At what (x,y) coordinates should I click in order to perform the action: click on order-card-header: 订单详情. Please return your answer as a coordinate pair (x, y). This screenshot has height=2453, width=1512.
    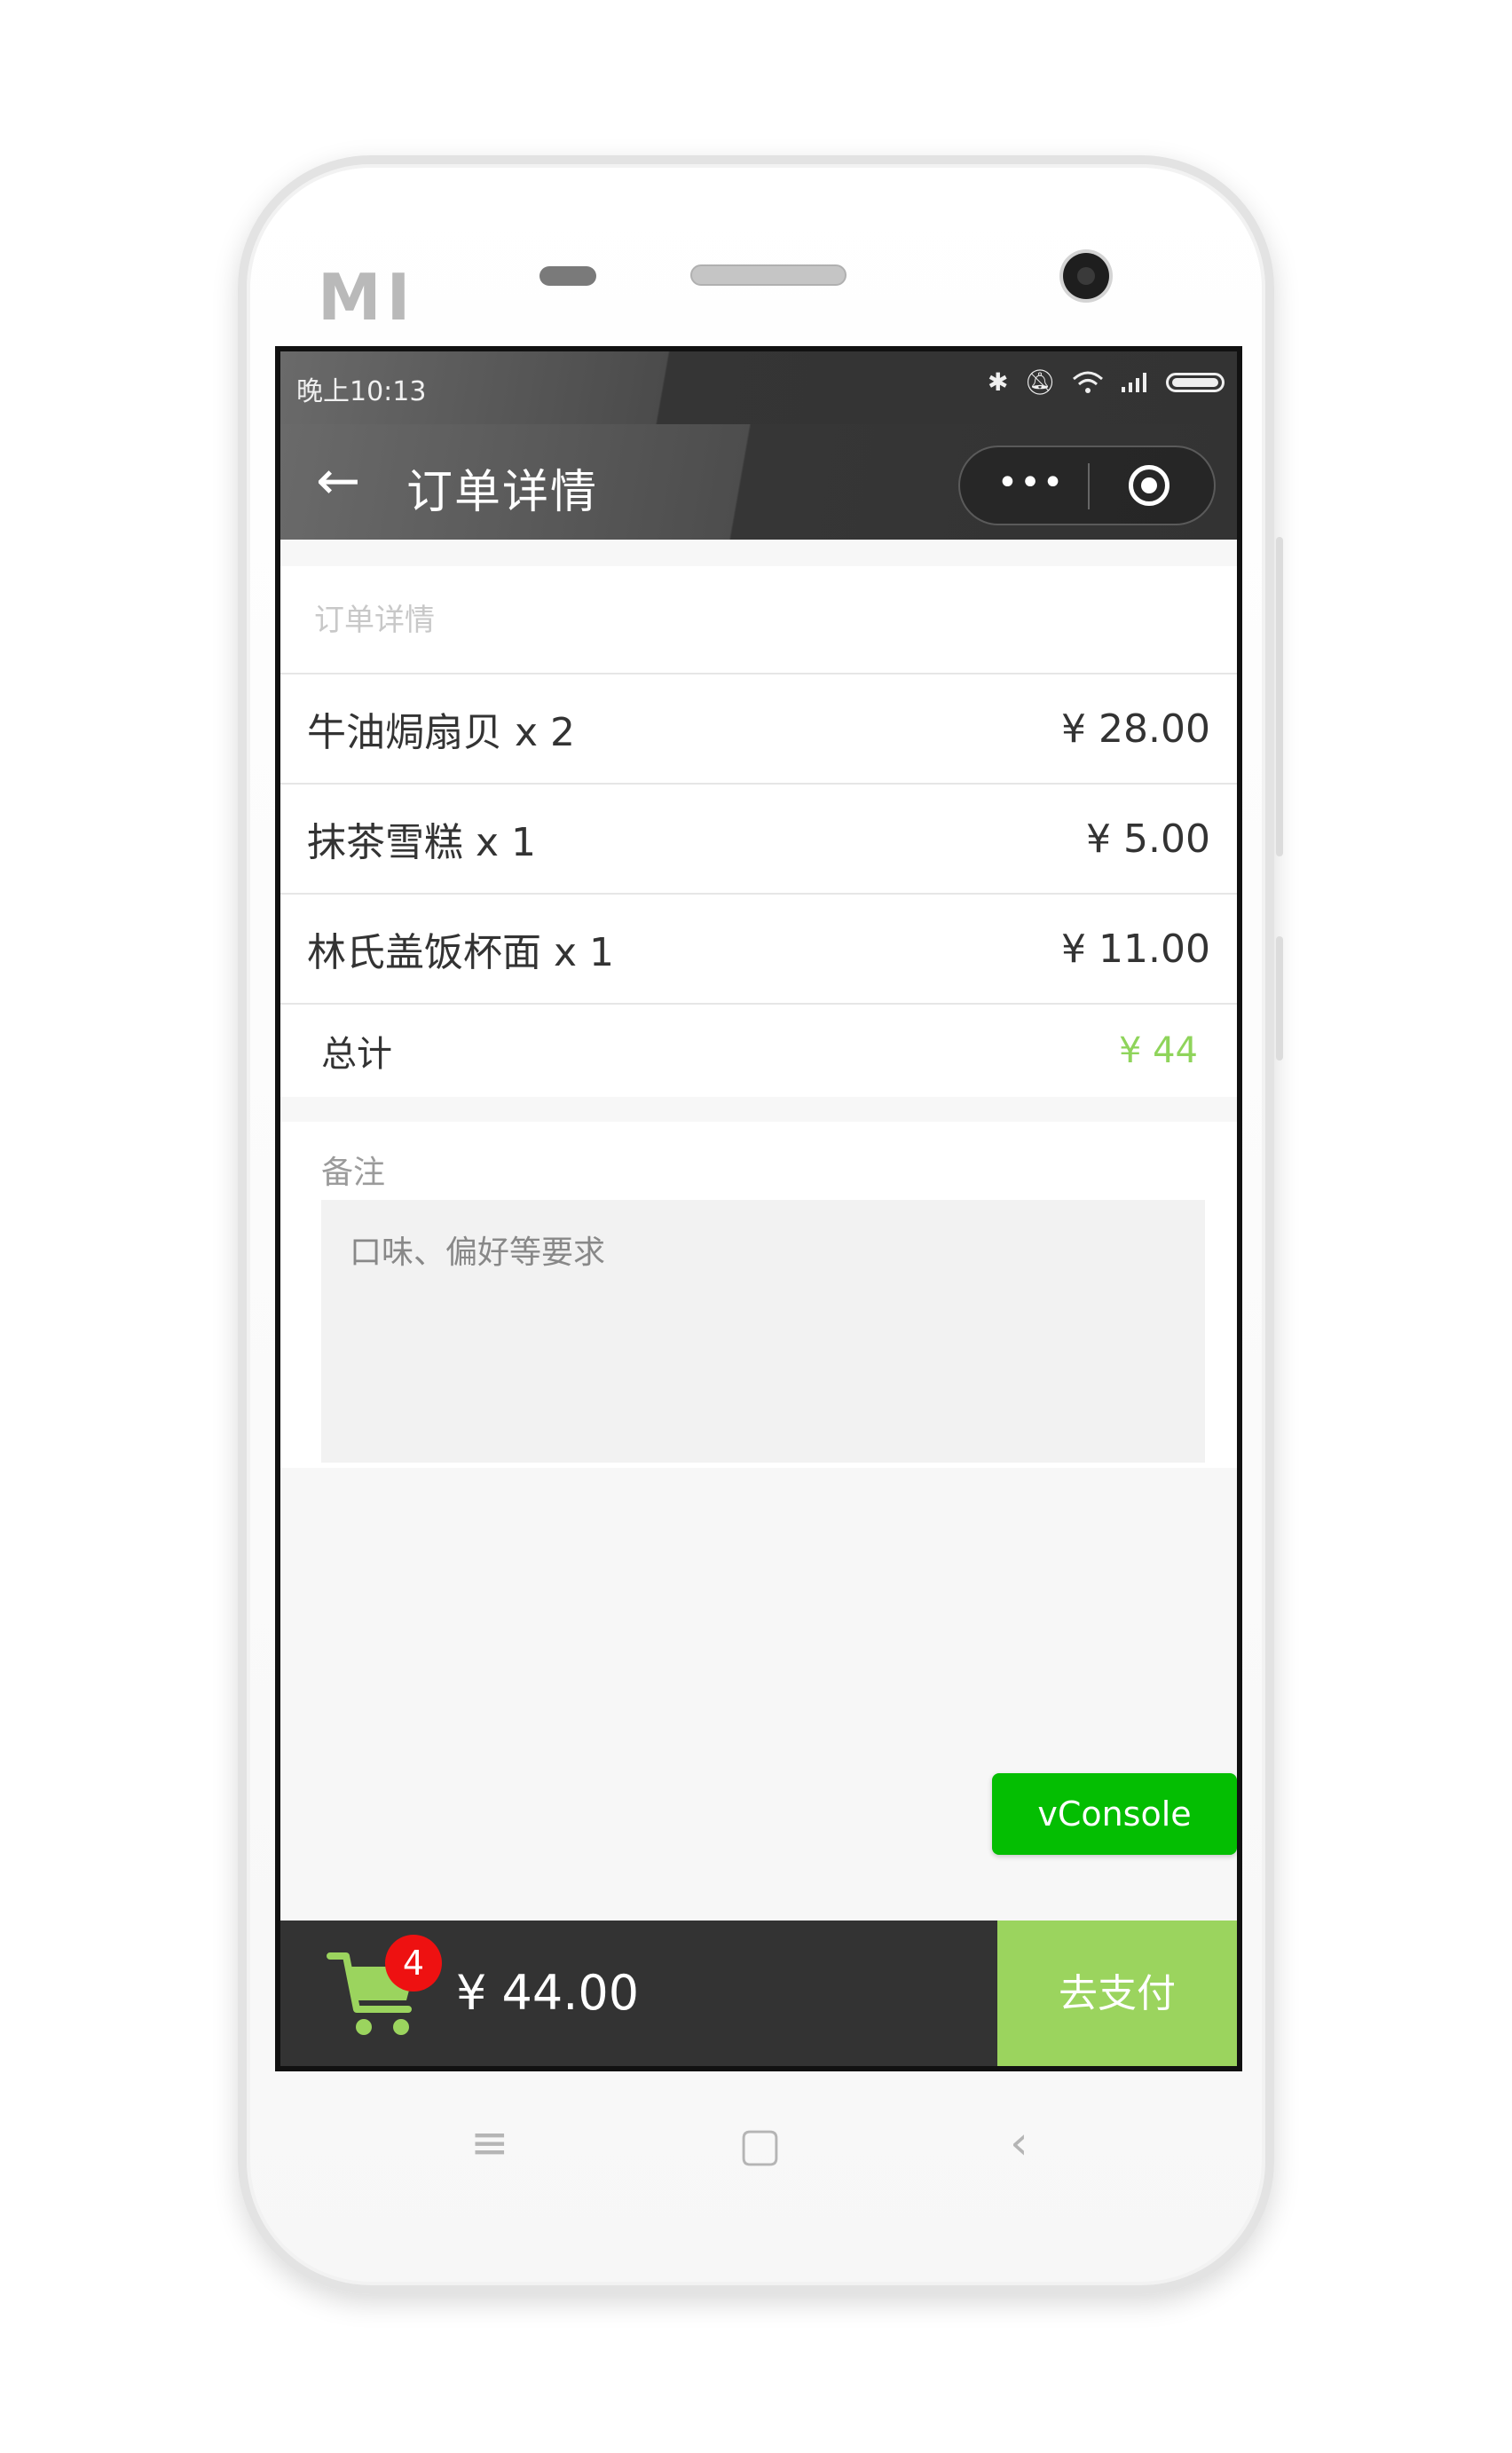
    Looking at the image, I should click on (759, 620).